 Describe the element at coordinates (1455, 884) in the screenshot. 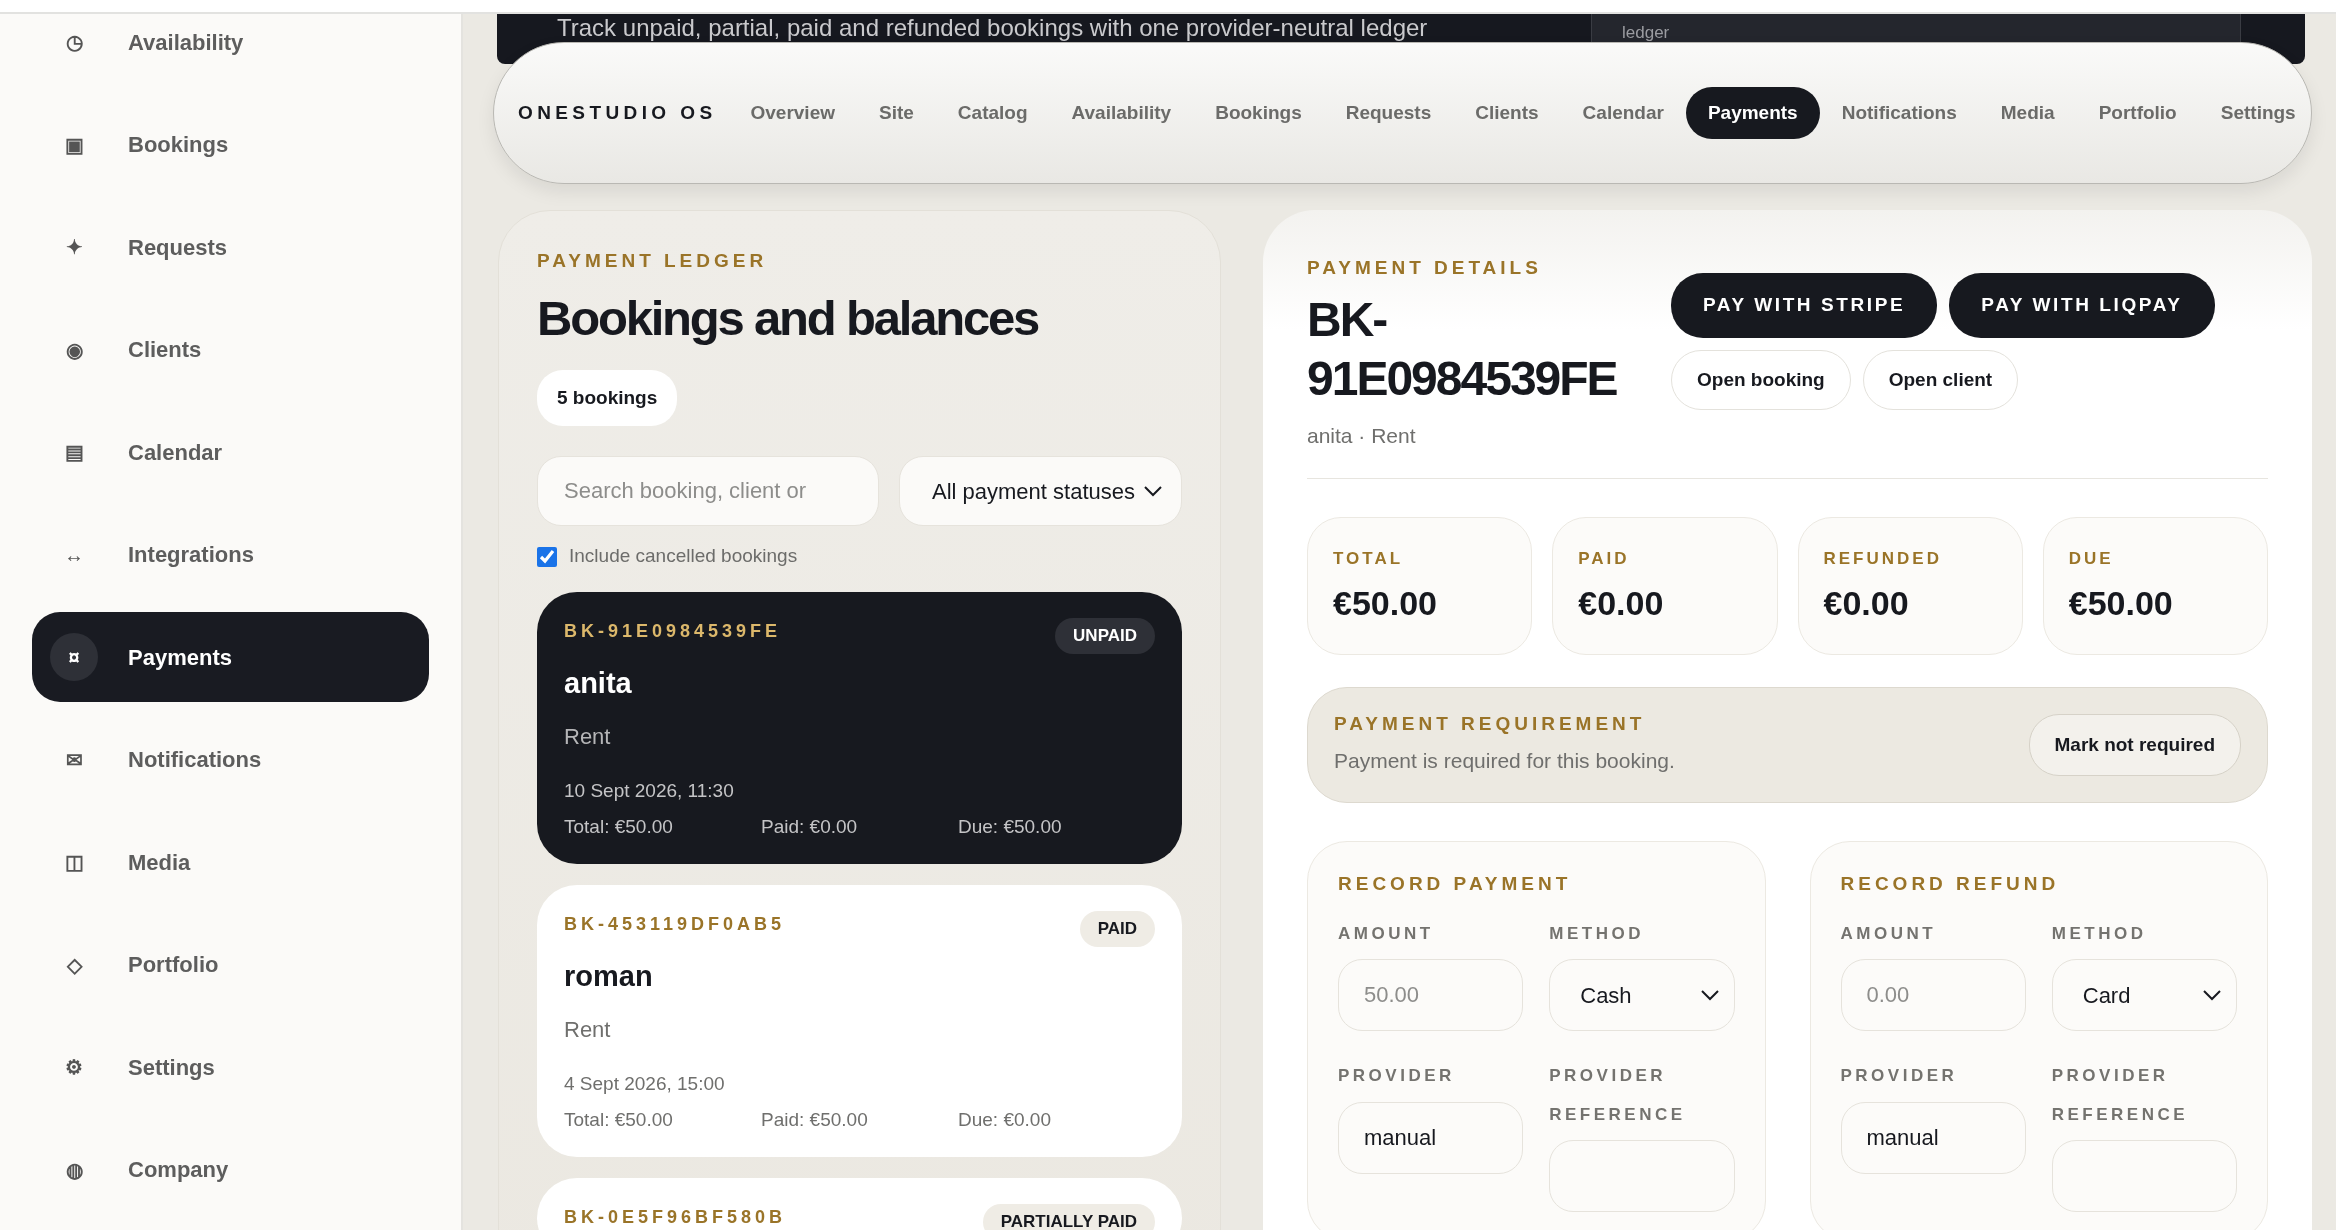

I see `form-title: RECORD PAYMENT` at that location.